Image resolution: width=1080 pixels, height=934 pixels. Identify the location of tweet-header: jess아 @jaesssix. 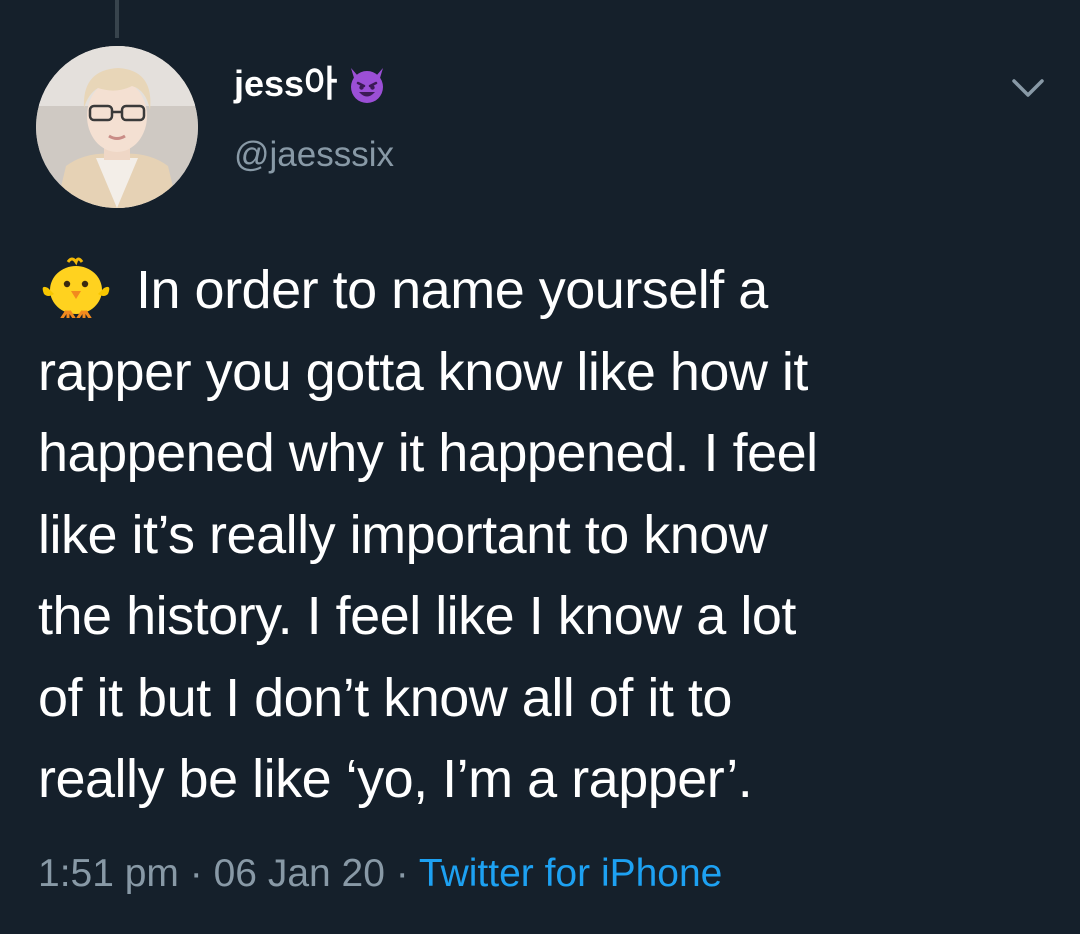
(314, 119).